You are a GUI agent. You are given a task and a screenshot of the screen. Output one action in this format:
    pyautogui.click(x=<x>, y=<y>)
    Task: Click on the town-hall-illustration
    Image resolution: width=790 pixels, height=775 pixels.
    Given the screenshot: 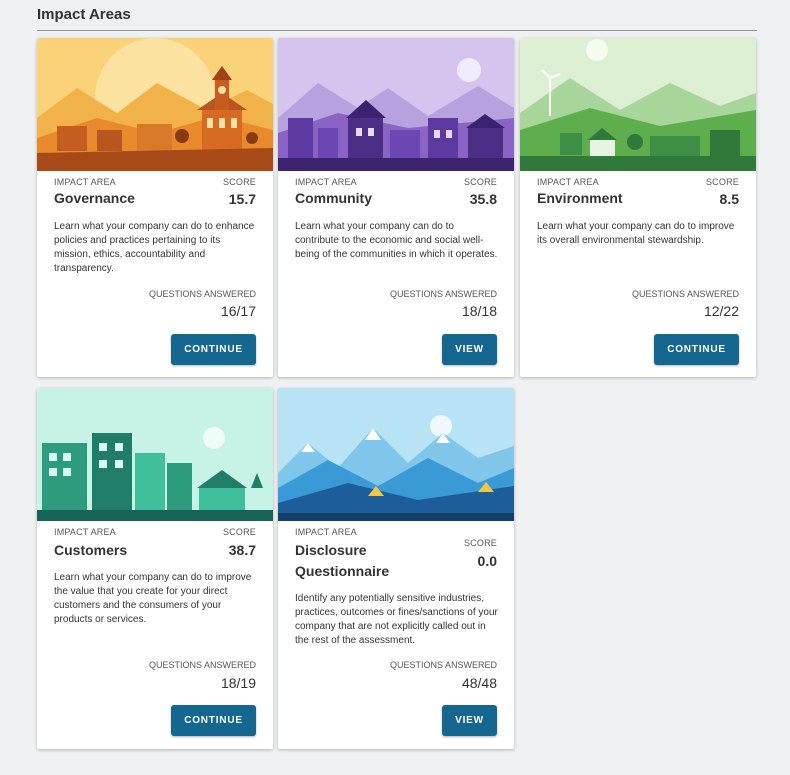 What is the action you would take?
    pyautogui.click(x=155, y=104)
    